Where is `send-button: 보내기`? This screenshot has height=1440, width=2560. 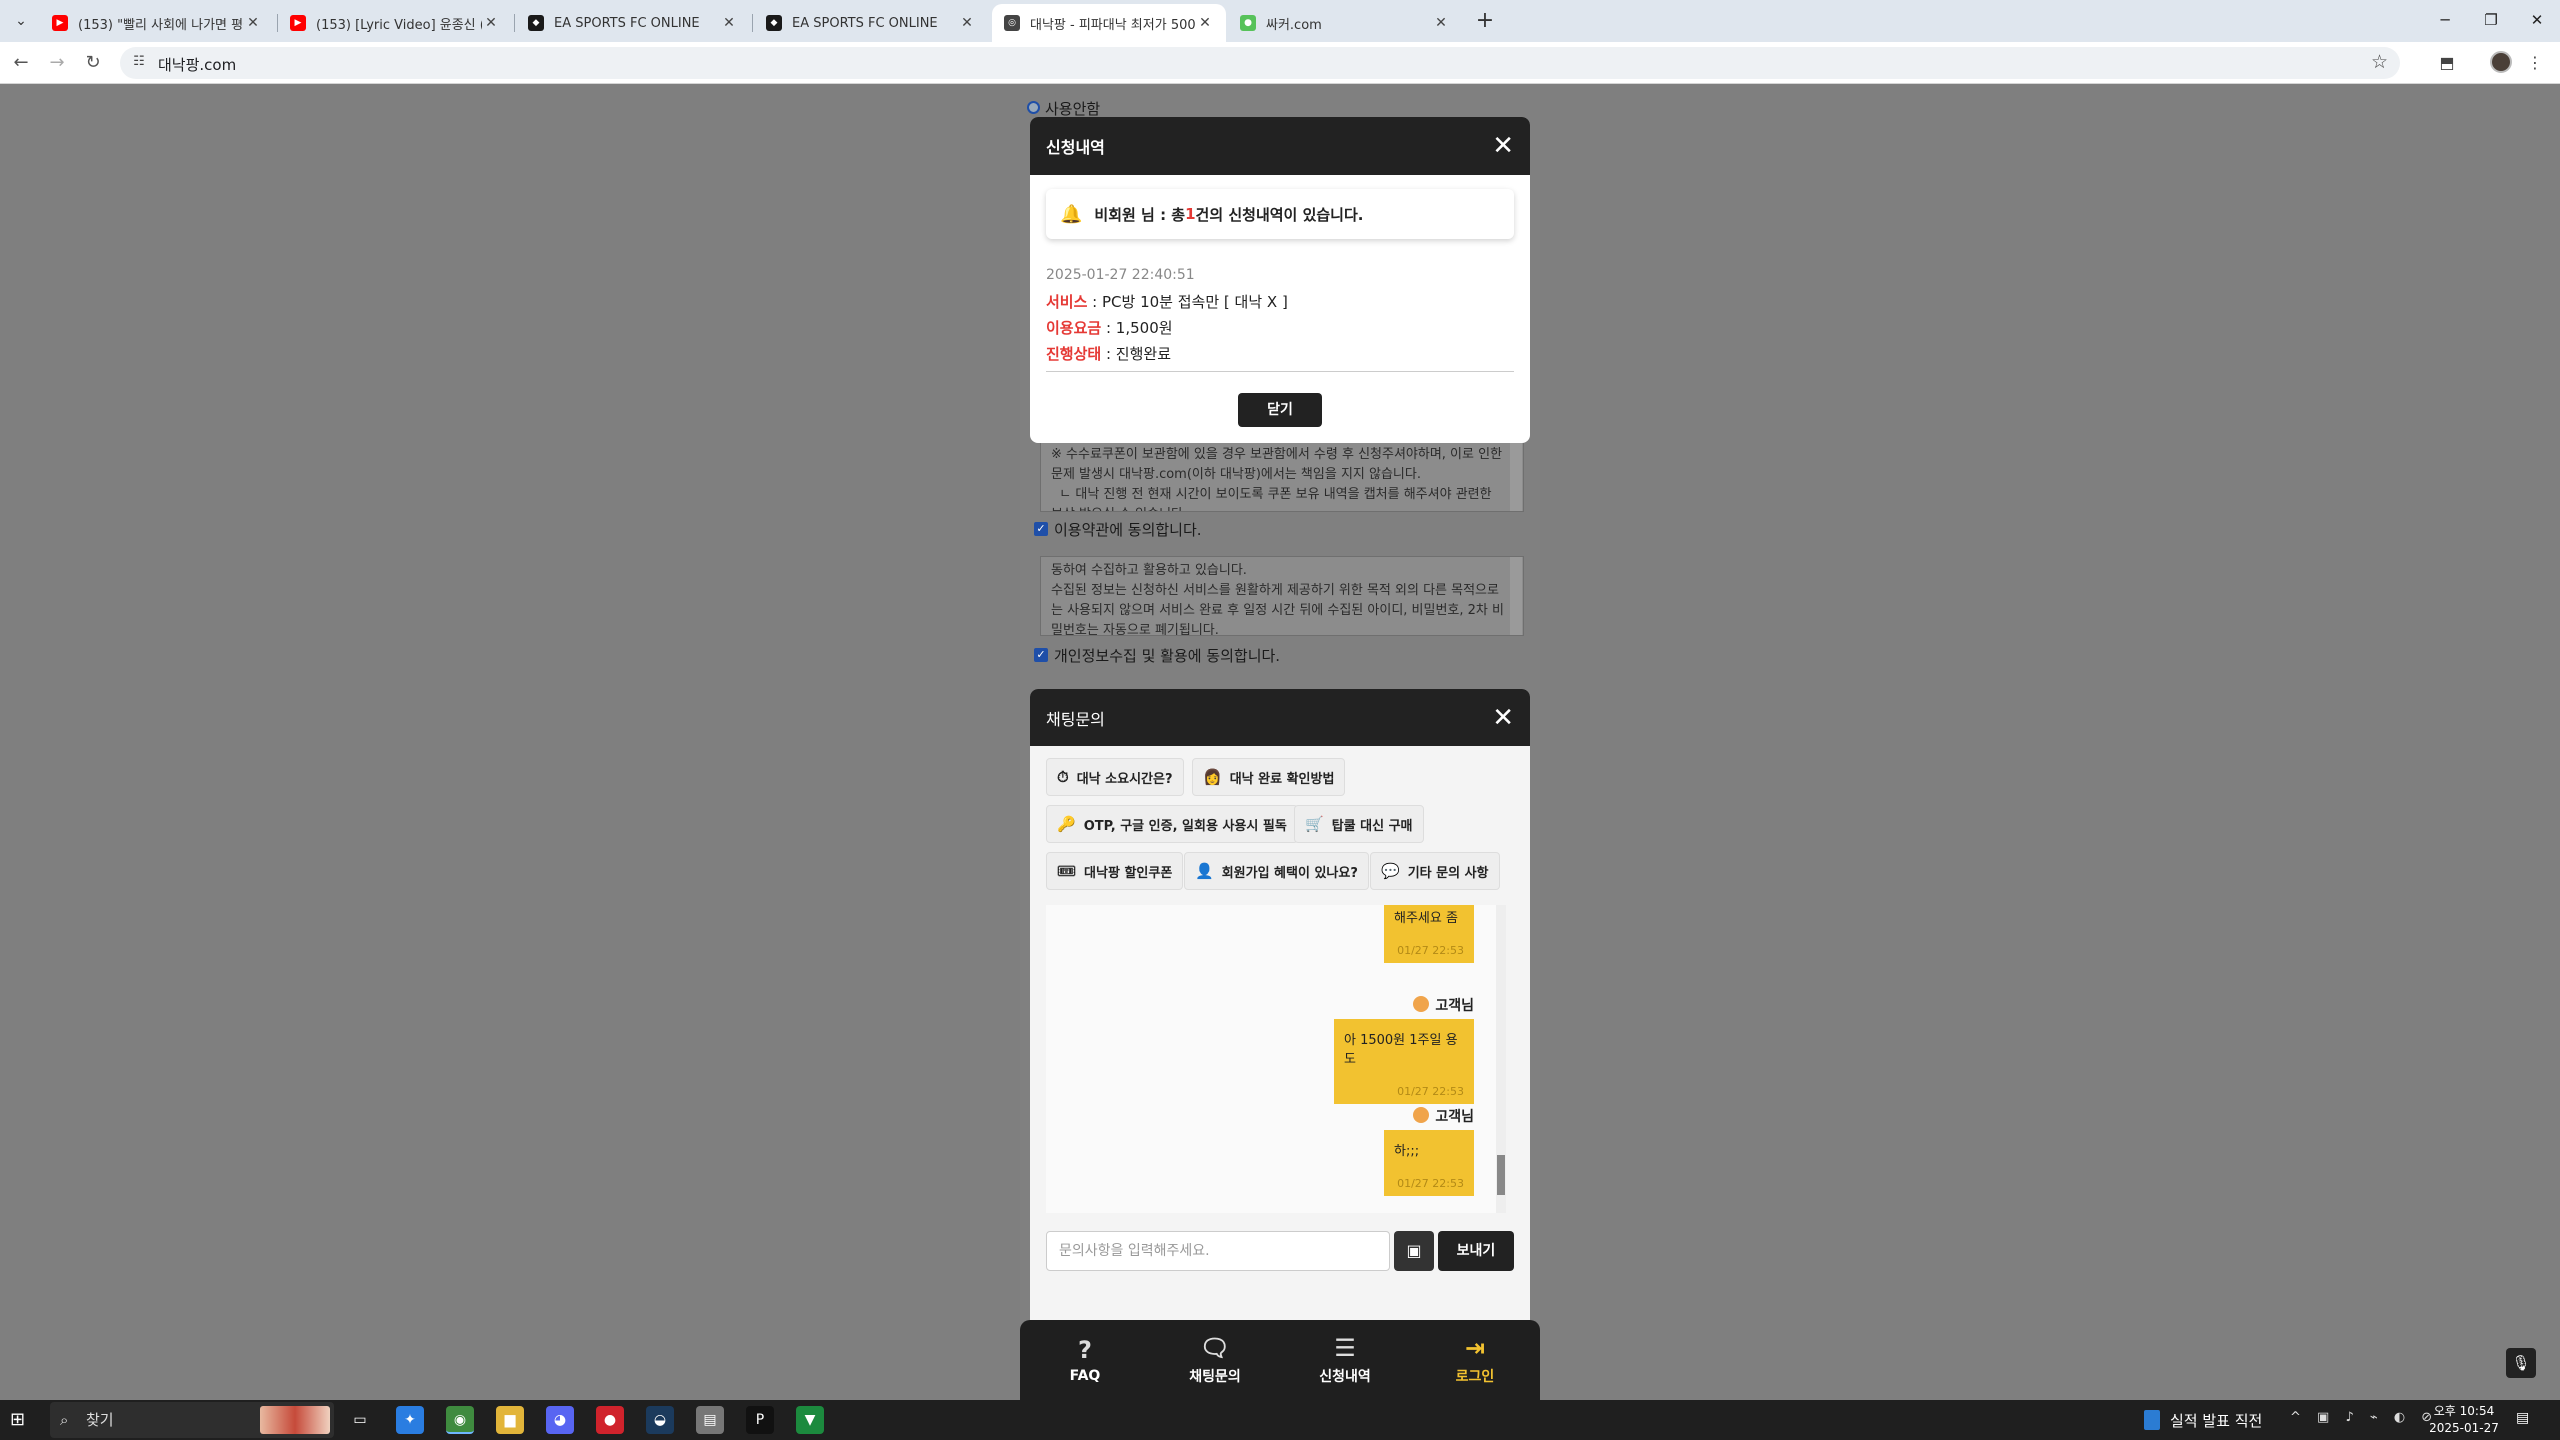
send-button: 보내기 is located at coordinates (1476, 1251).